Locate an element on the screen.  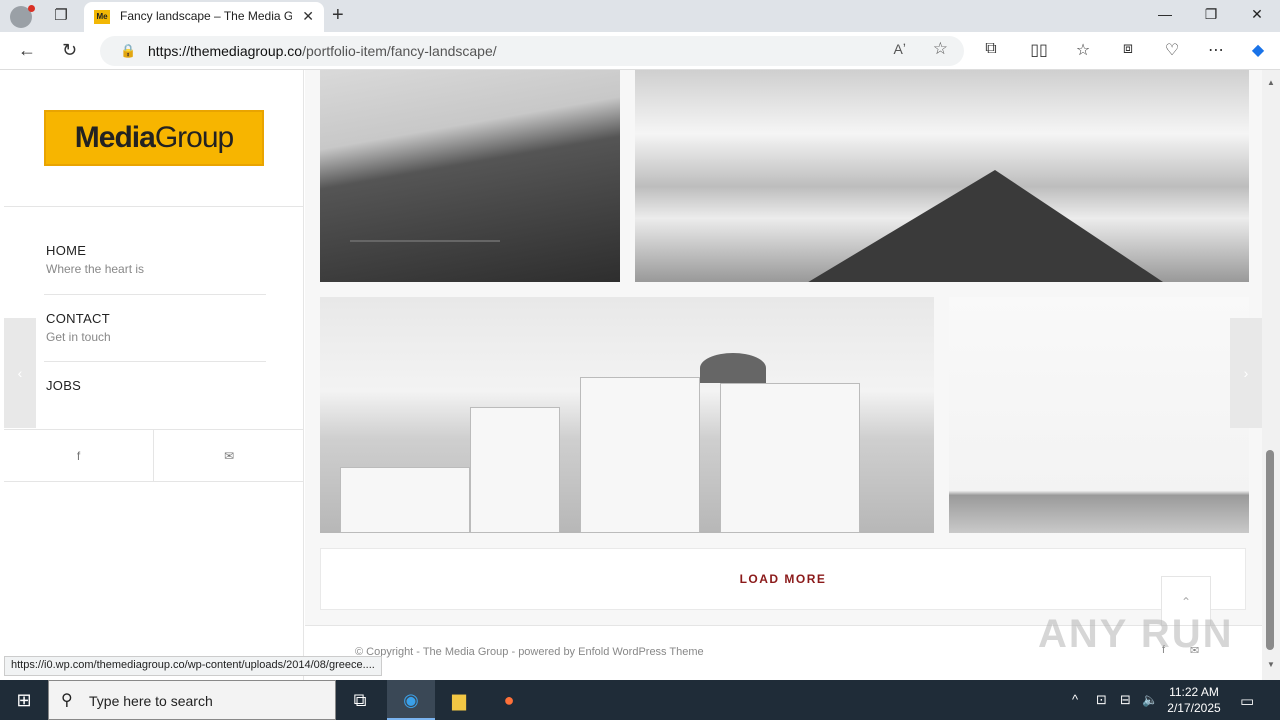
menu-item-jobs: JOBS is located at coordinates (156, 385).